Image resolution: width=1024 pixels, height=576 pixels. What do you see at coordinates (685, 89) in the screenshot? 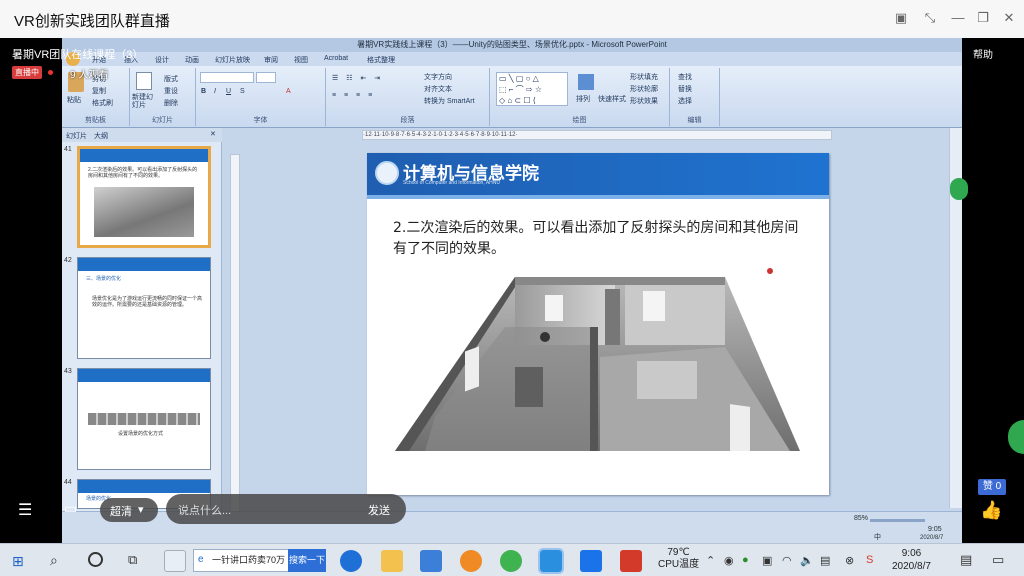
I see `replace-button: 替换` at bounding box center [685, 89].